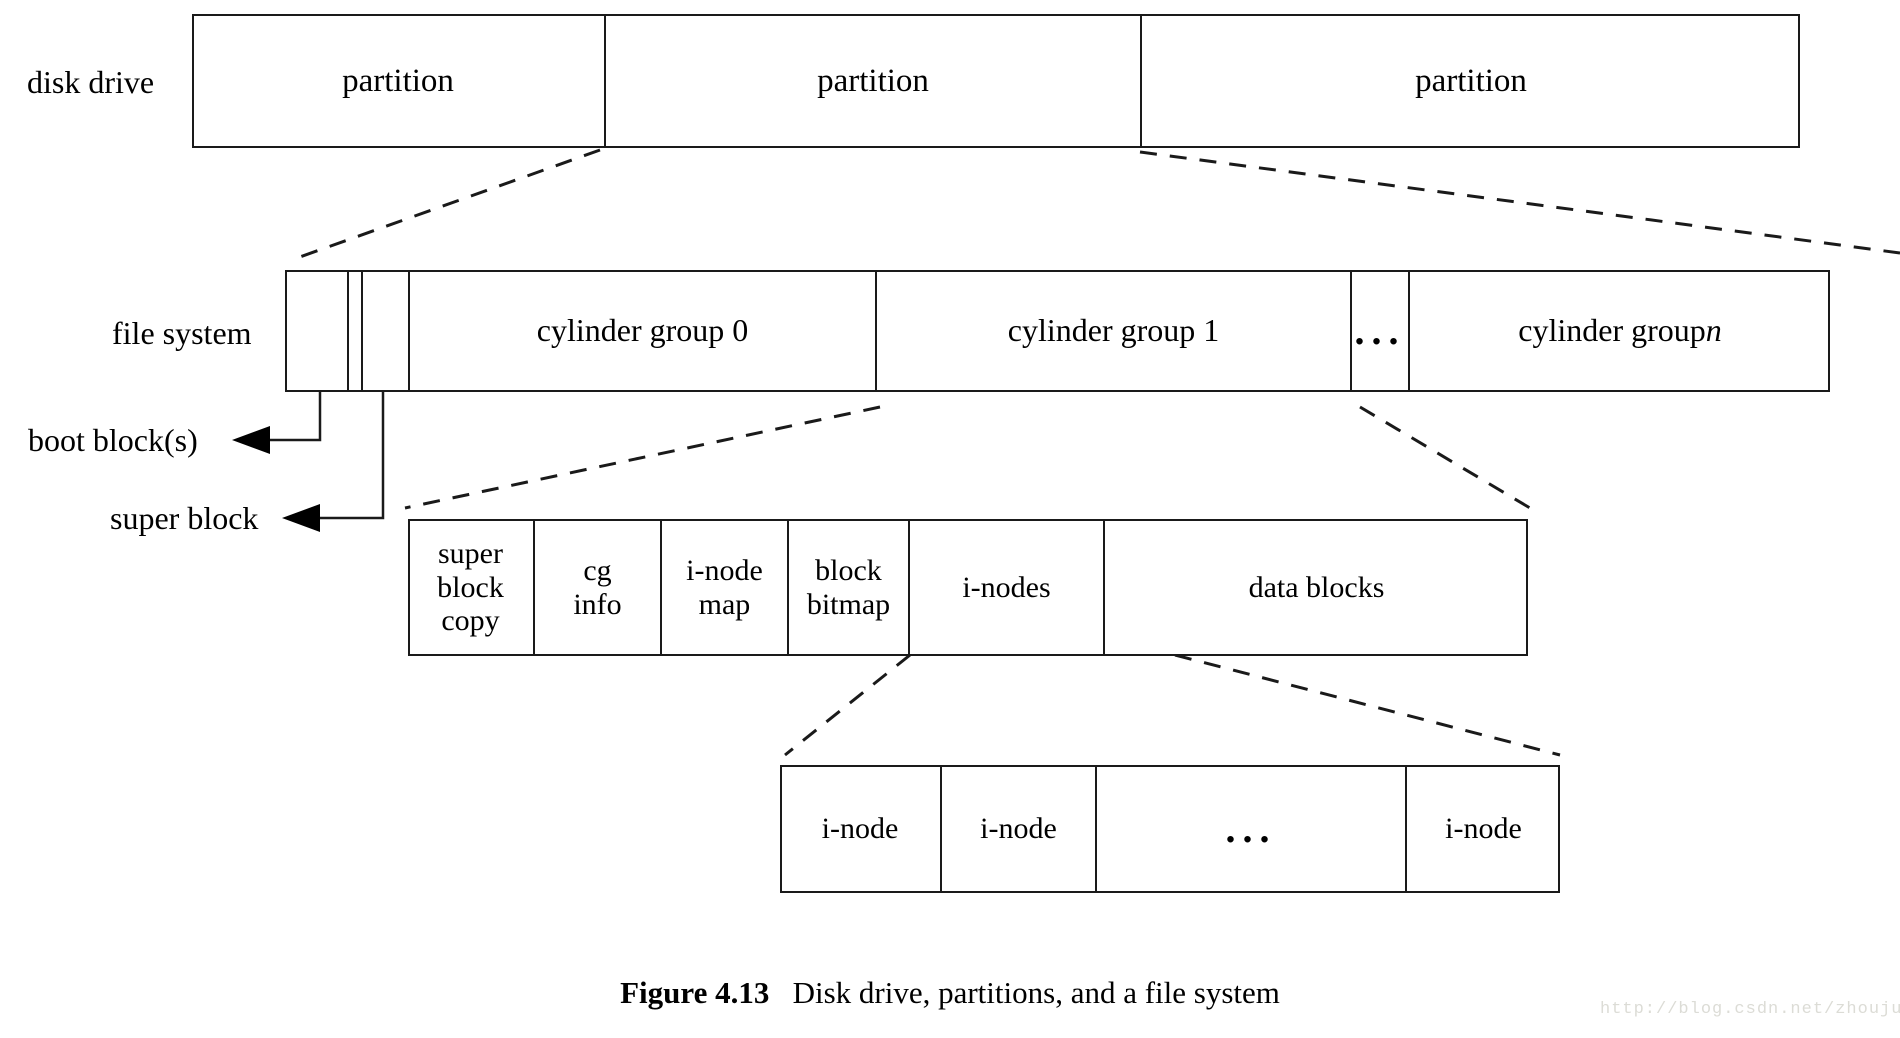 The height and width of the screenshot is (1038, 1900). I want to click on inodes-label: i-nodes, so click(1006, 587).